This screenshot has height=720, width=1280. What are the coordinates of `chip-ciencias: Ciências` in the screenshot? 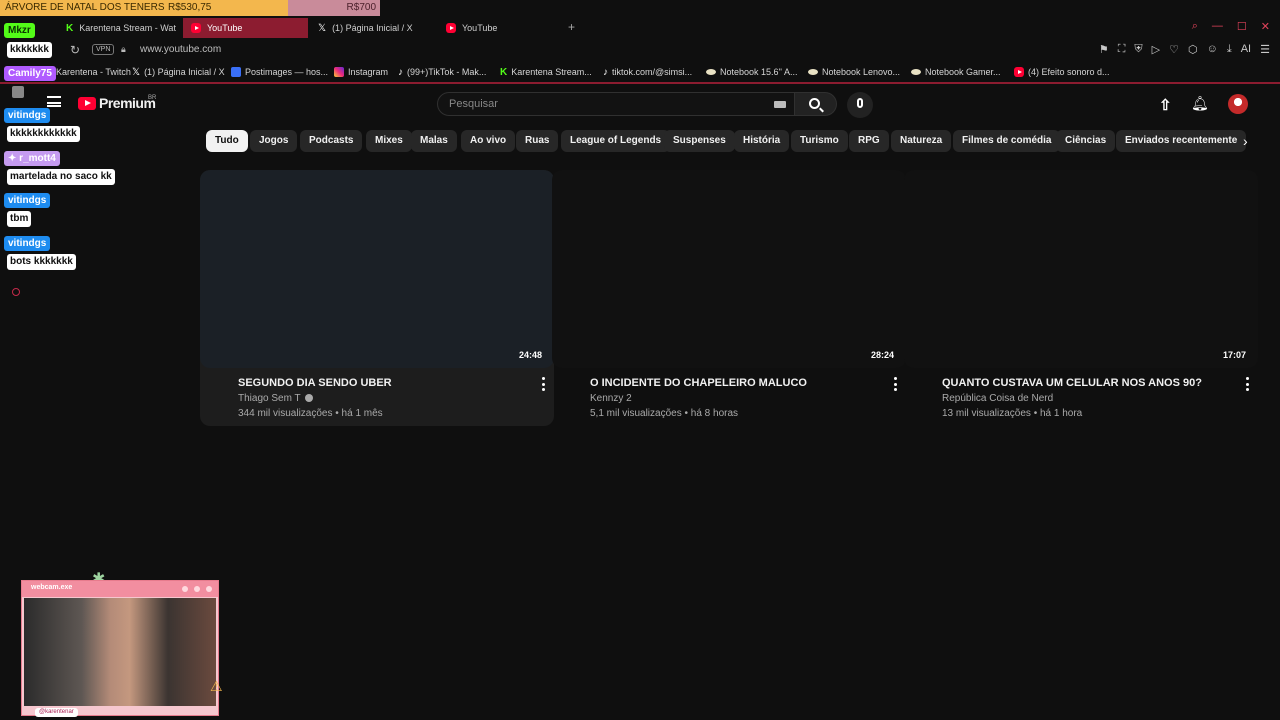 It's located at (1086, 141).